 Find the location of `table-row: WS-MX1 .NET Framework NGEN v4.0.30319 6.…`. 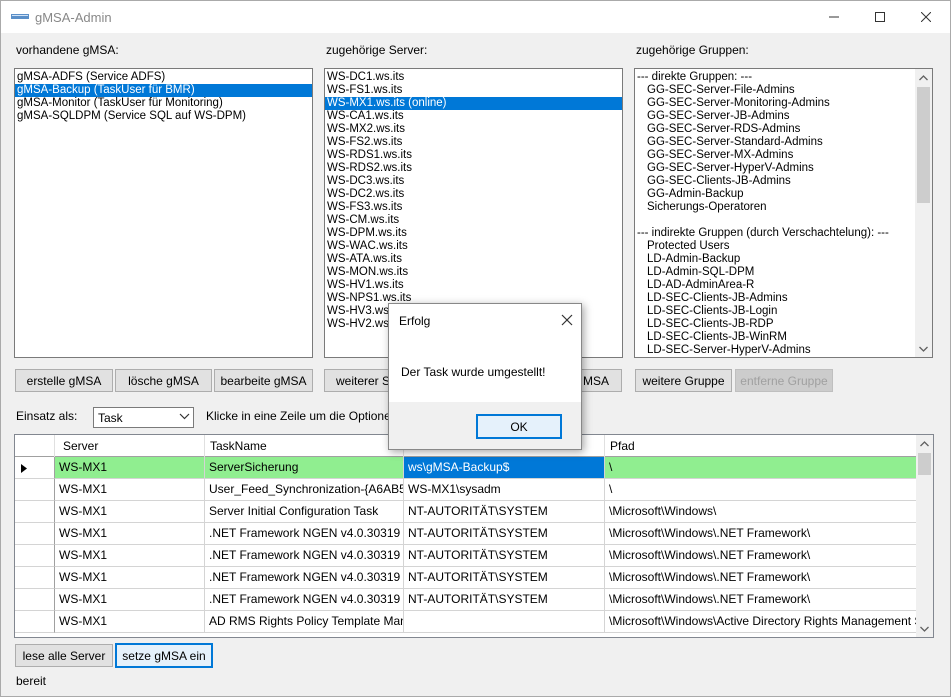

table-row: WS-MX1 .NET Framework NGEN v4.0.30319 6.… is located at coordinates (466, 578).